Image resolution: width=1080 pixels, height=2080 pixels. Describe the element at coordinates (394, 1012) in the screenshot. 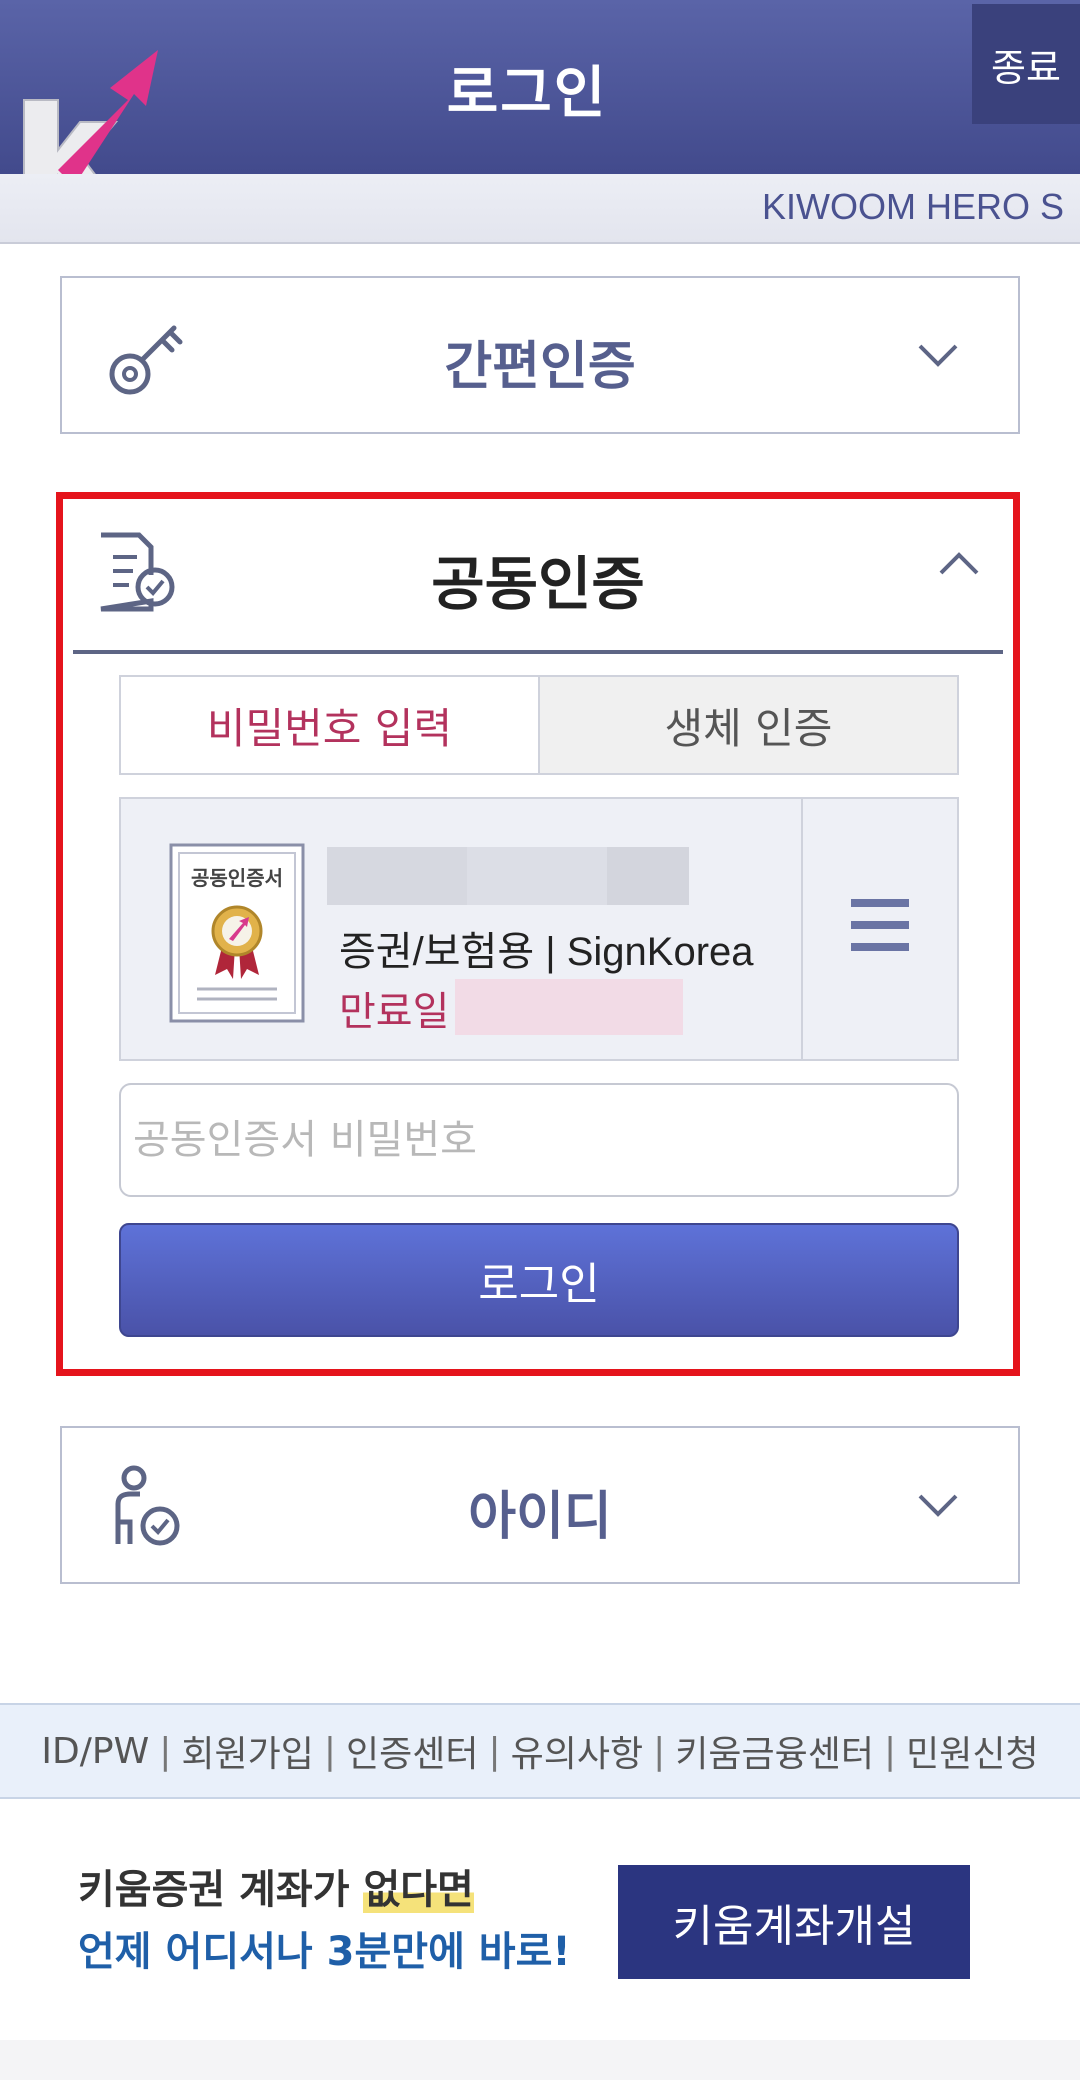

I see `certificate-expiry-label: 만료일` at that location.